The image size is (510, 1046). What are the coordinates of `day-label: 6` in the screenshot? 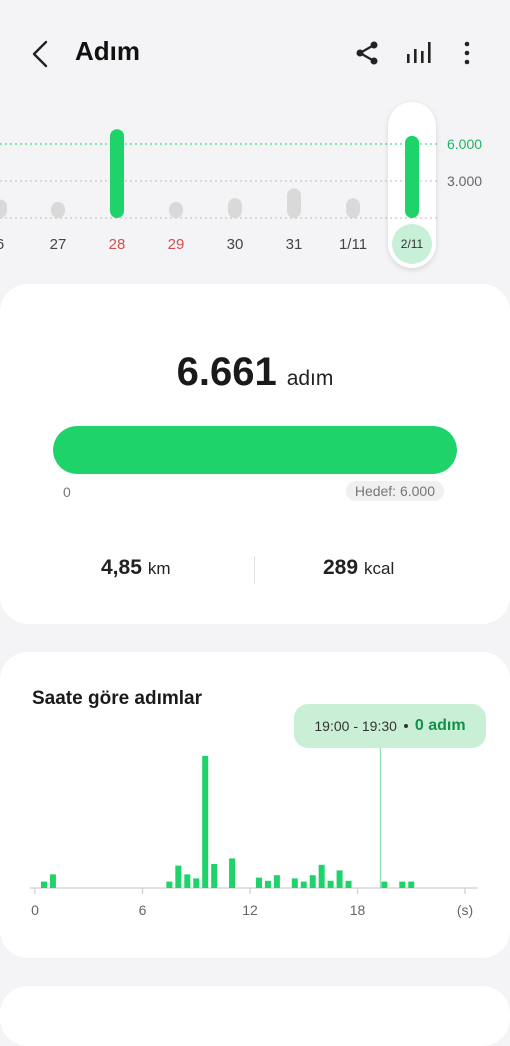 It's located at (2, 244).